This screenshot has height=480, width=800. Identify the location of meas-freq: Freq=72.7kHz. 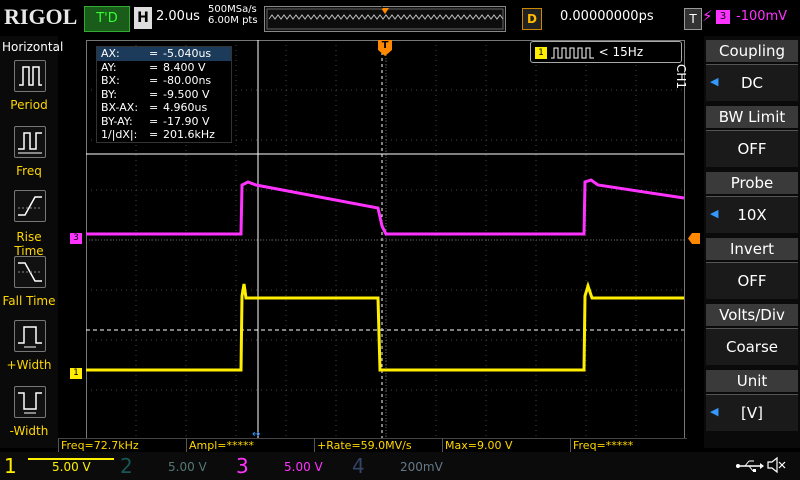
(122, 445).